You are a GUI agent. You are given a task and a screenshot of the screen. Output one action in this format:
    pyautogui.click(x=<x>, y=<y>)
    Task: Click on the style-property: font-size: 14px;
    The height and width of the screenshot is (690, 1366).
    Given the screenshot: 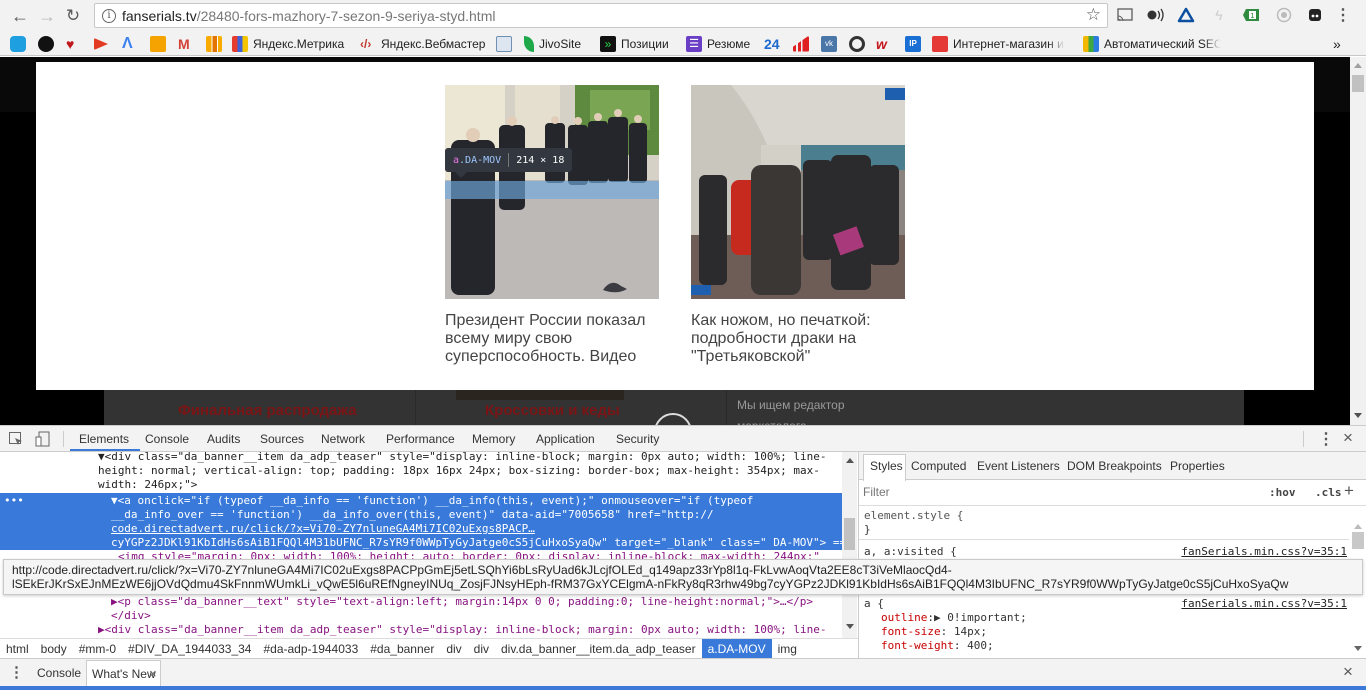 What is the action you would take?
    pyautogui.click(x=934, y=632)
    